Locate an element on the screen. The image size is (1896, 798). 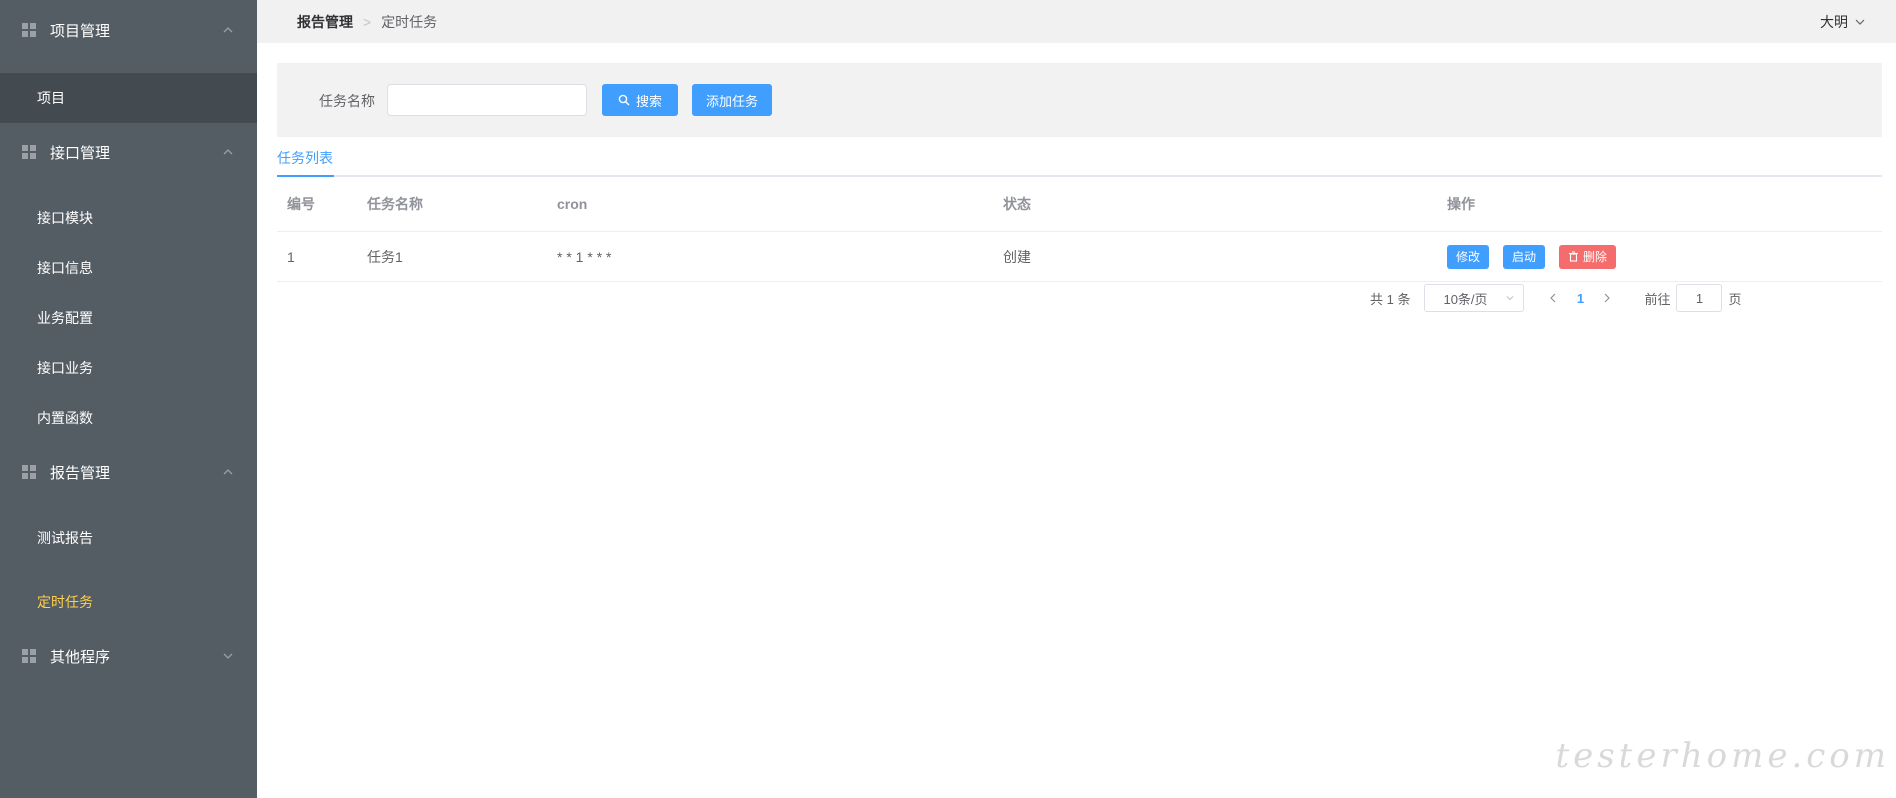
add-task-button: 添加任务 is located at coordinates (732, 100).